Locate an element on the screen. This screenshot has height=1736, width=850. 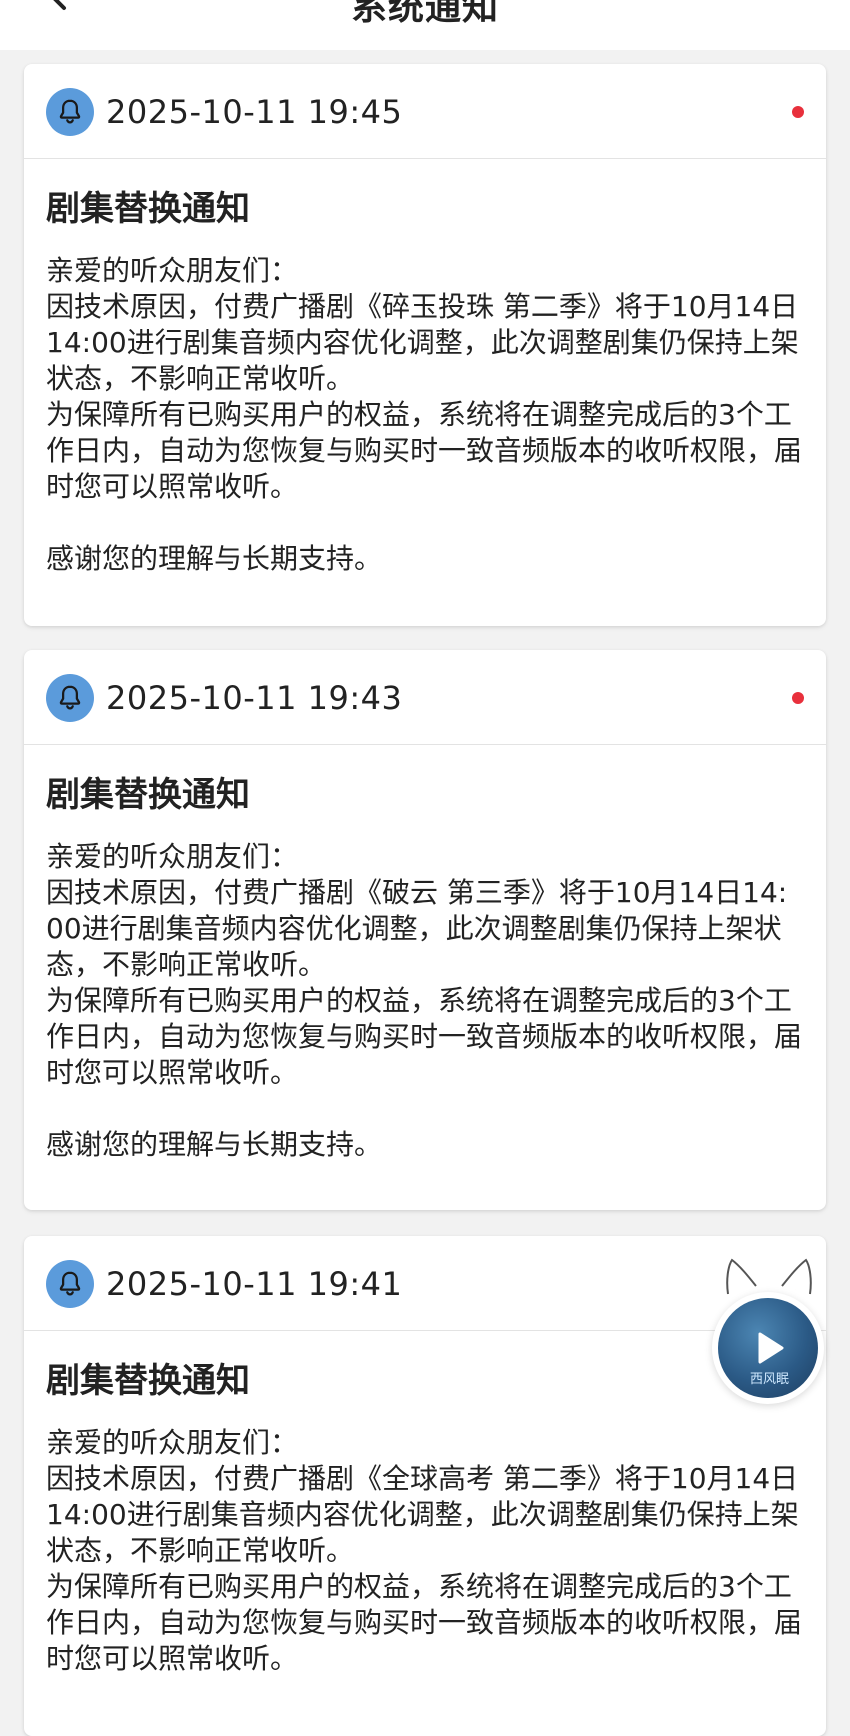
notification-timestamp: 2025-10-11 19:41 is located at coordinates (254, 1284).